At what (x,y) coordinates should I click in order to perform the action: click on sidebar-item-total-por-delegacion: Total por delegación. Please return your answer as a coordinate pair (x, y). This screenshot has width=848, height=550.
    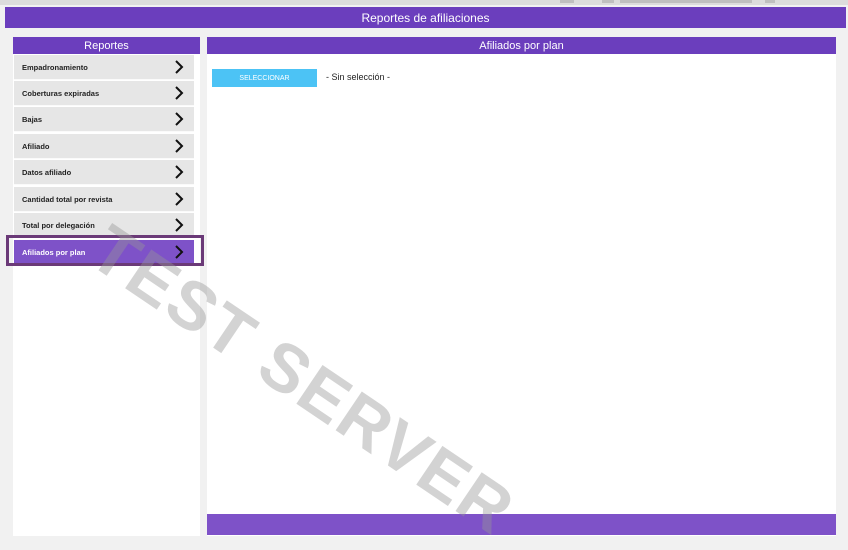
    Looking at the image, I should click on (104, 225).